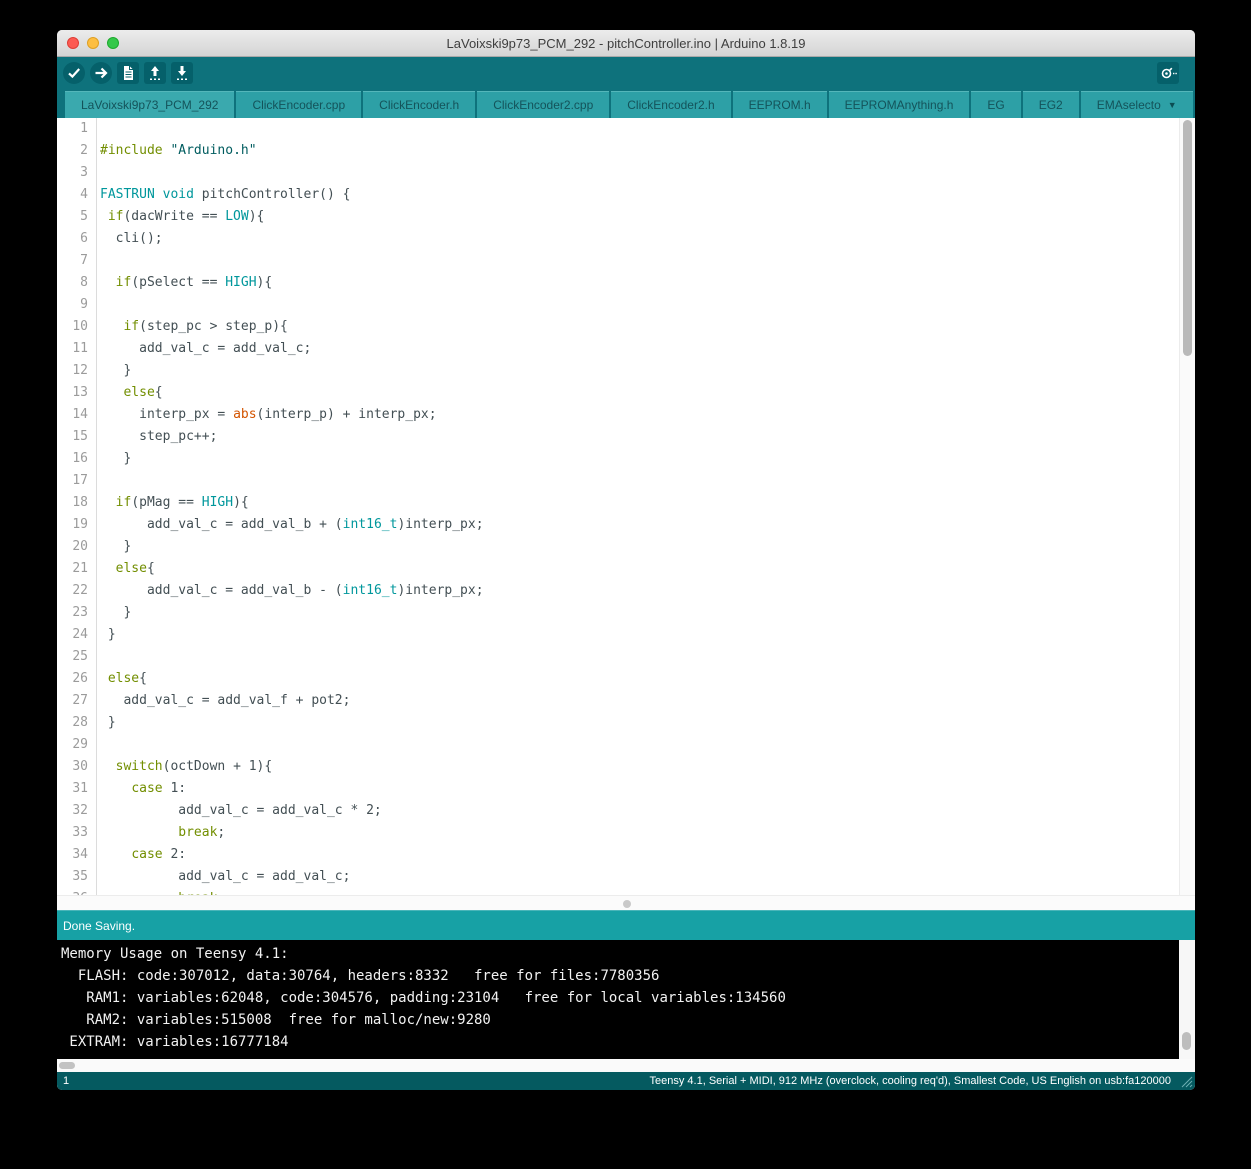 This screenshot has width=1251, height=1169. I want to click on close-button, so click(73, 43).